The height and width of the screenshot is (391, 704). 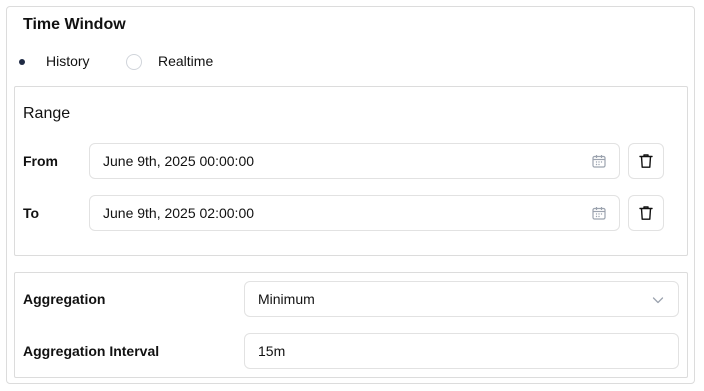 What do you see at coordinates (31, 213) in the screenshot?
I see `to-label: To` at bounding box center [31, 213].